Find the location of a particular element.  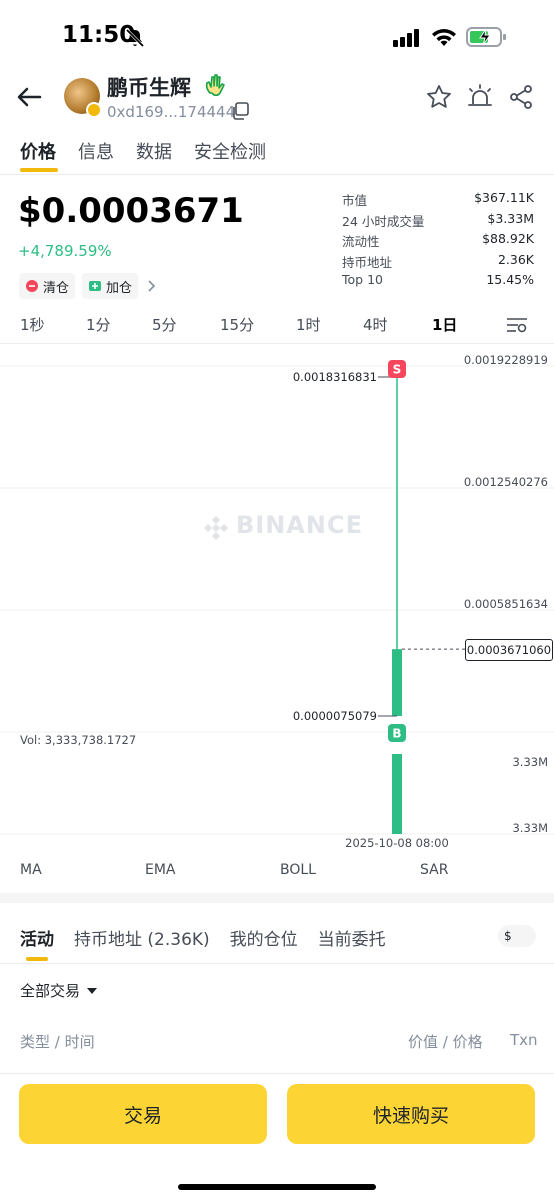

tab-info: 信息 is located at coordinates (96, 151).